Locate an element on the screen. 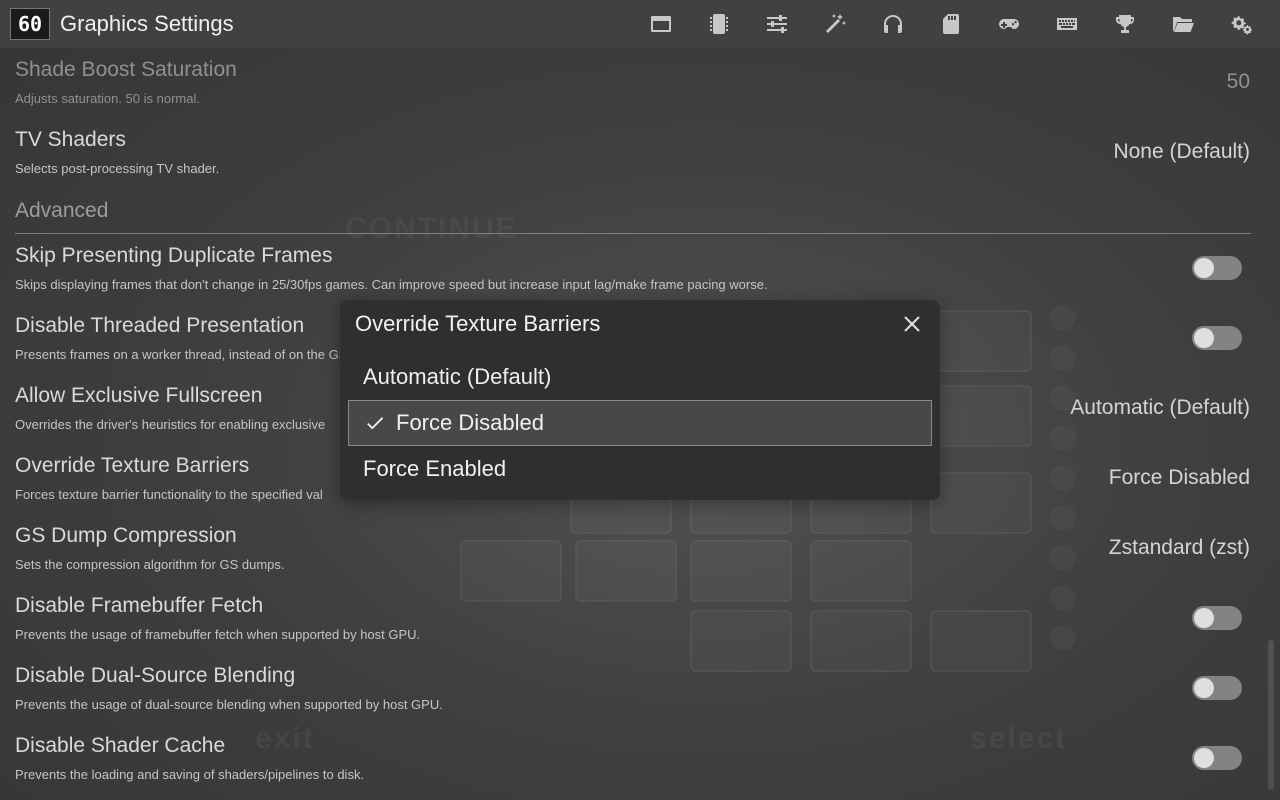 Image resolution: width=1280 pixels, height=800 pixels. close-button is located at coordinates (912, 324).